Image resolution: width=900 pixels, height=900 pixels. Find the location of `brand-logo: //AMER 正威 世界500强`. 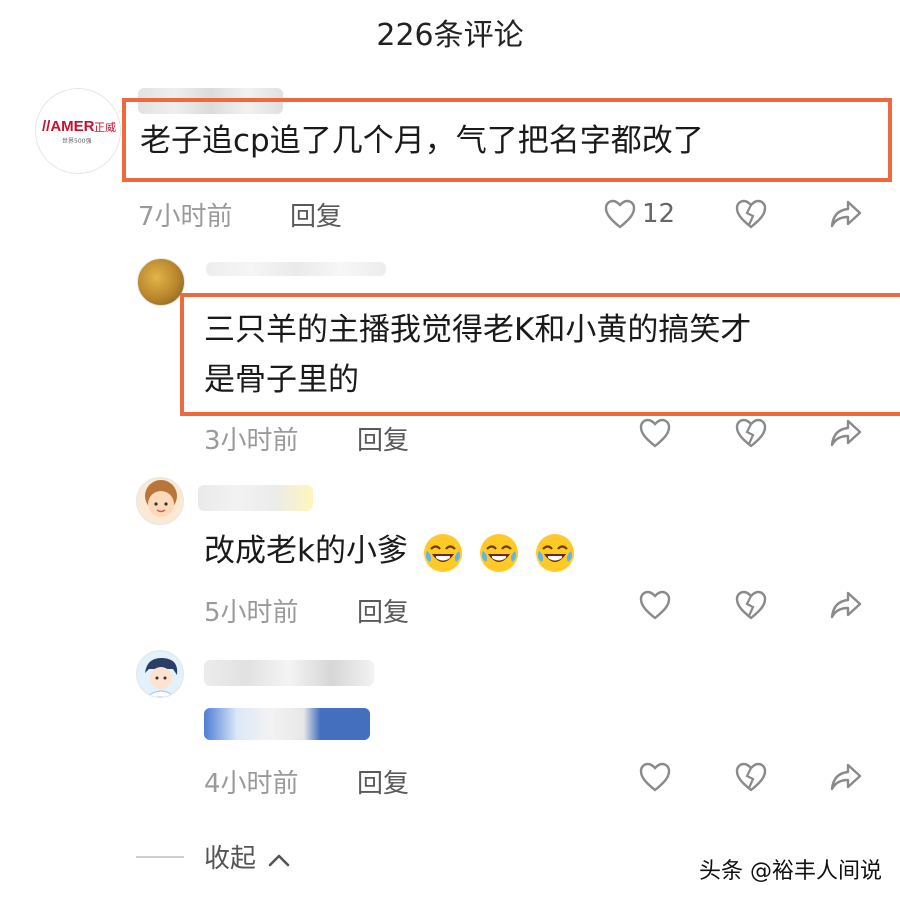

brand-logo: //AMER 正威 世界500强 is located at coordinates (79, 131).